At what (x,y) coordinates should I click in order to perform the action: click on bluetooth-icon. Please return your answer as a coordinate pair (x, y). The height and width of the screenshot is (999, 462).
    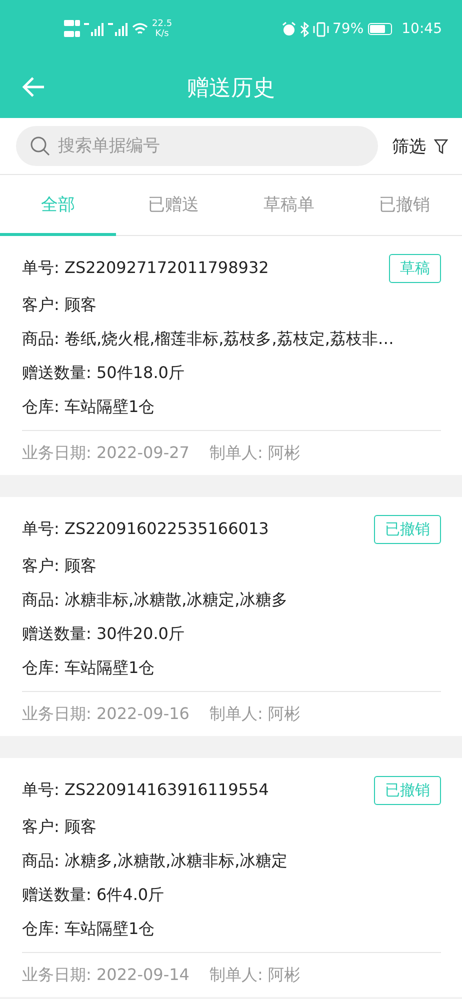
    Looking at the image, I should click on (304, 29).